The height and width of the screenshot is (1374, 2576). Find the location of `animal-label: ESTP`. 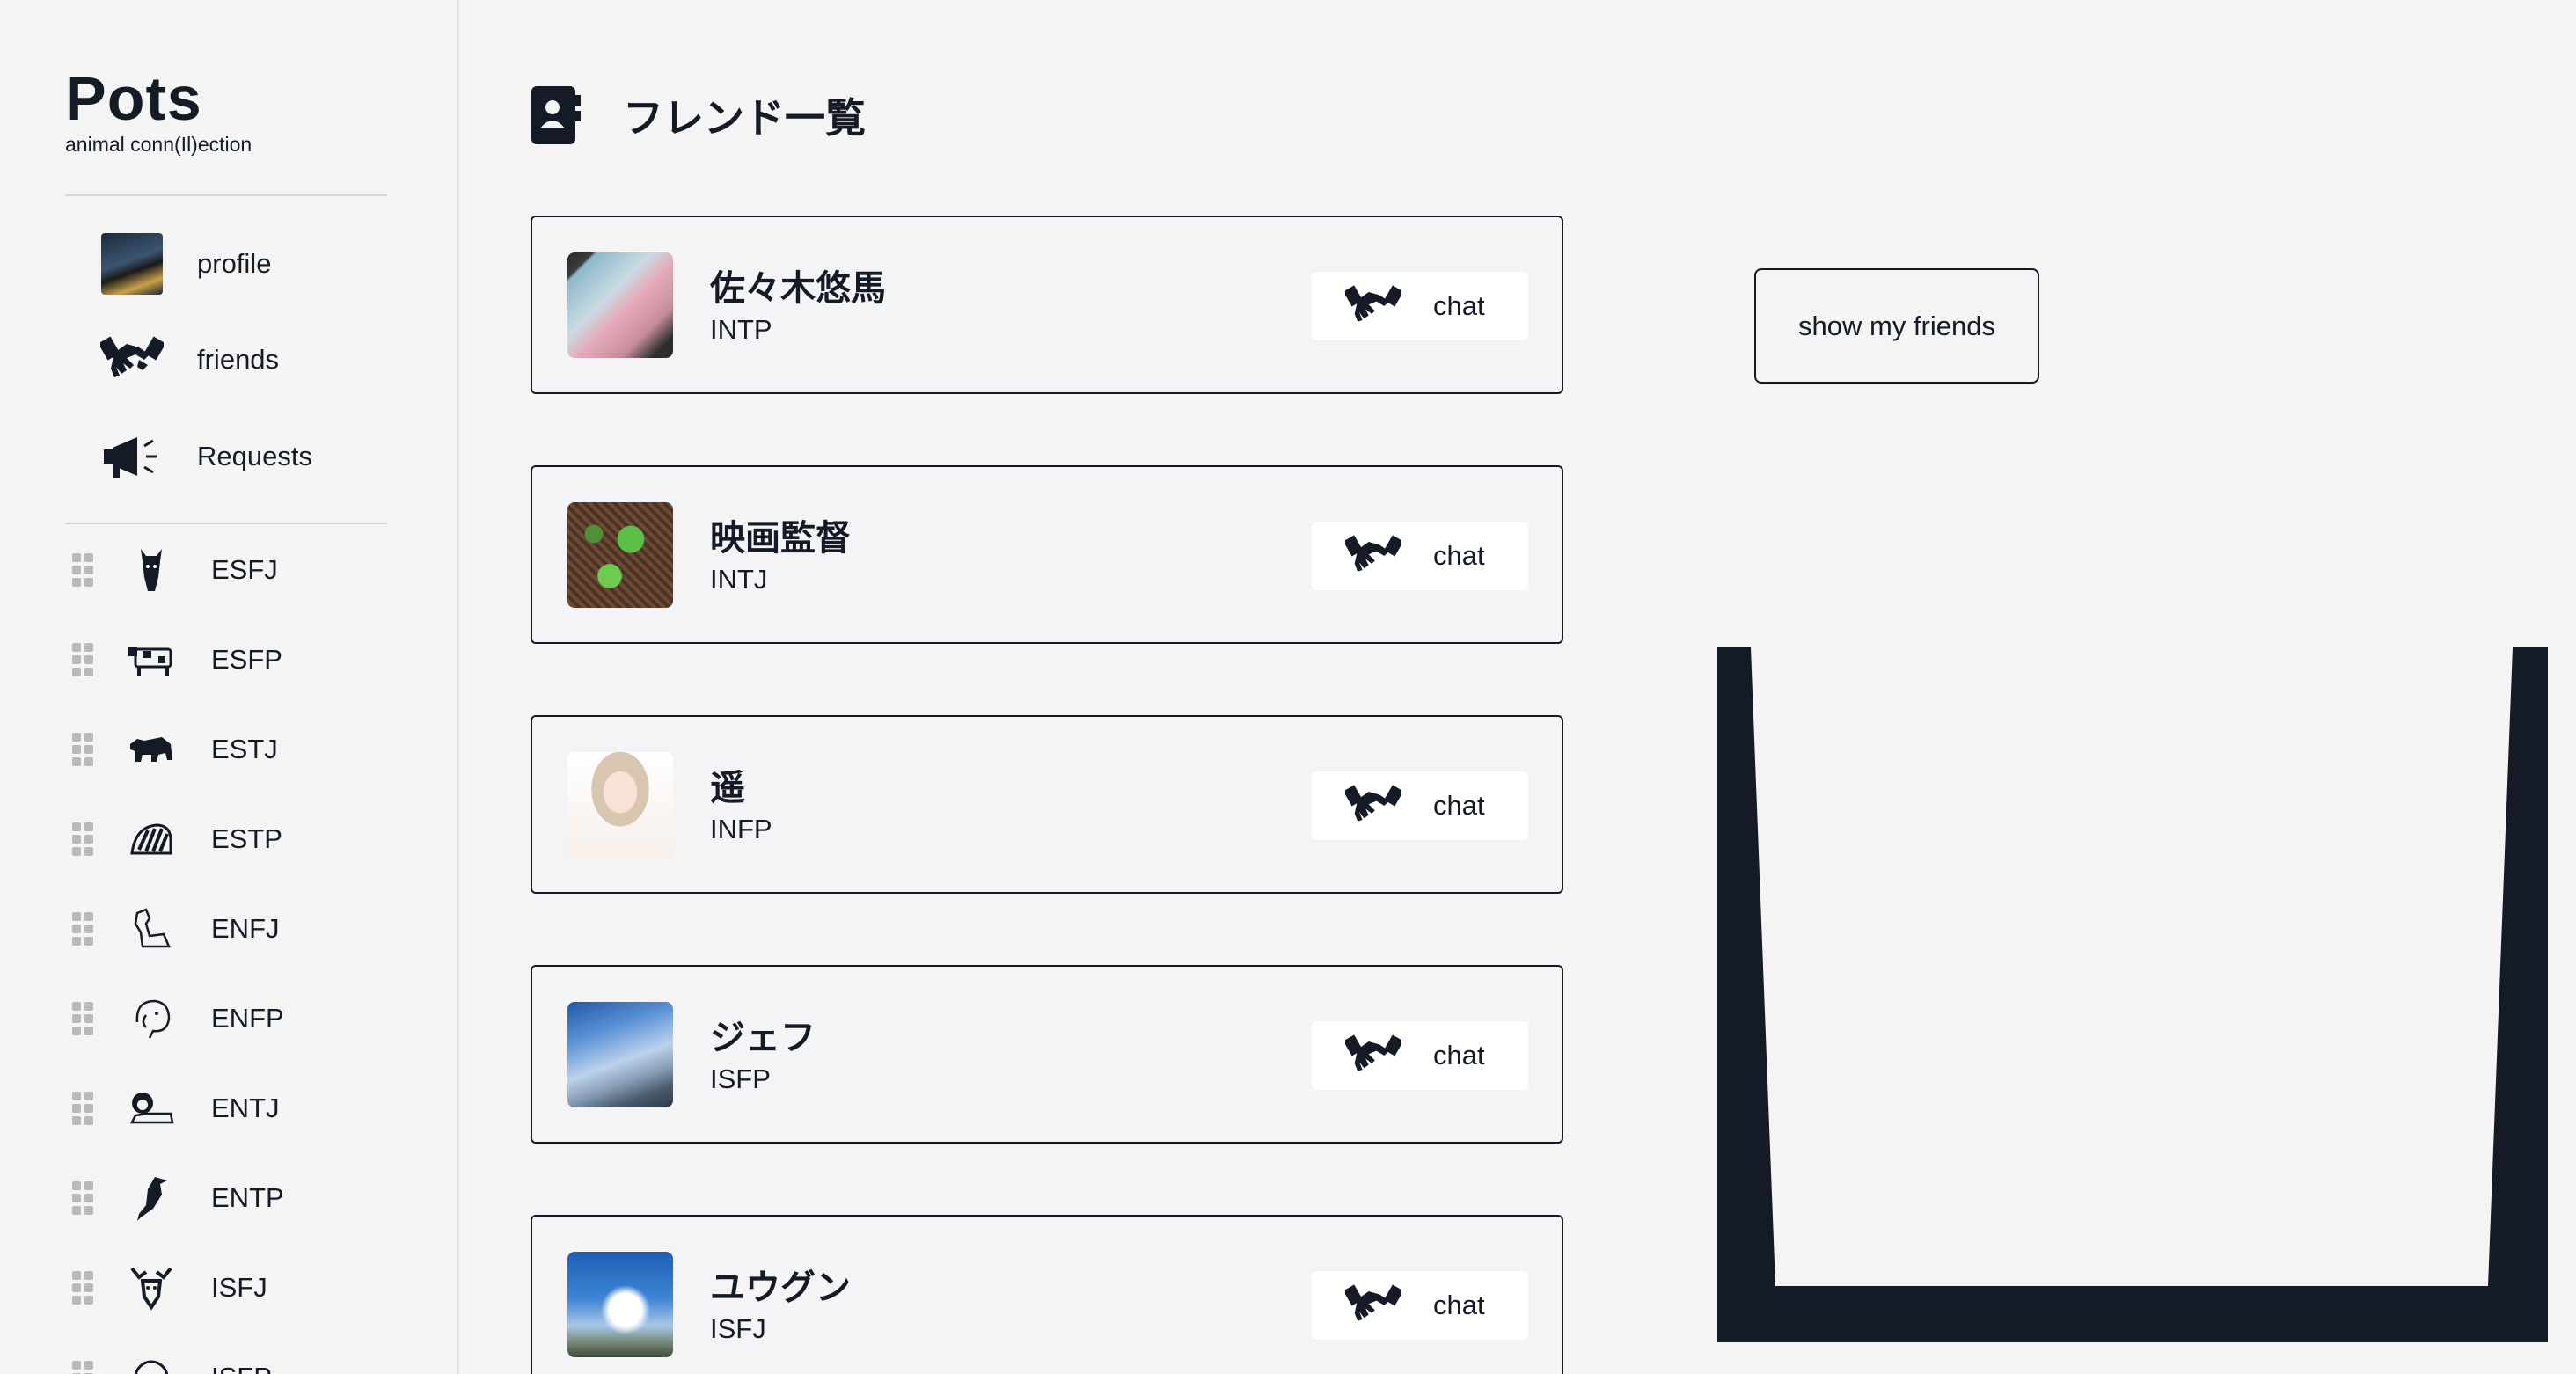

animal-label: ESTP is located at coordinates (246, 838).